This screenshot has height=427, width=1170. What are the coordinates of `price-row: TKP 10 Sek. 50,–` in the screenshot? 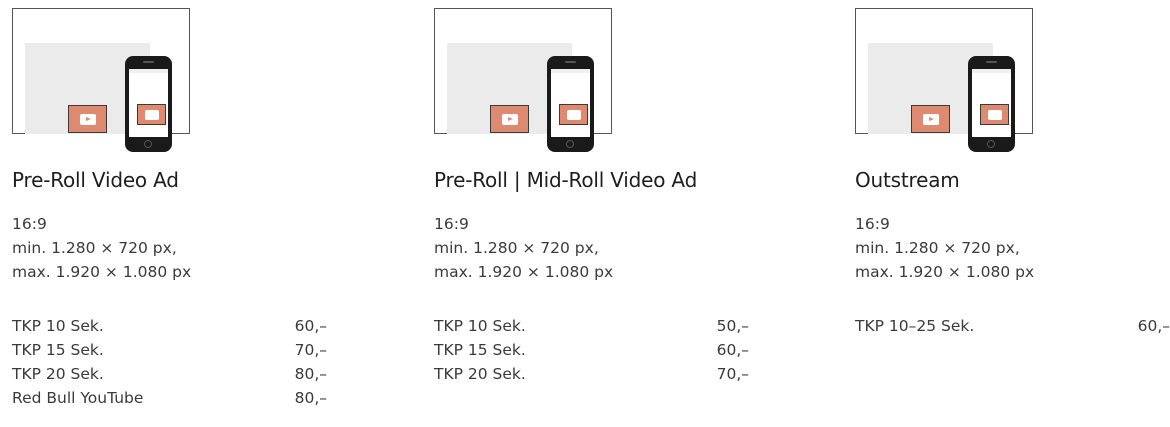 It's located at (591, 326).